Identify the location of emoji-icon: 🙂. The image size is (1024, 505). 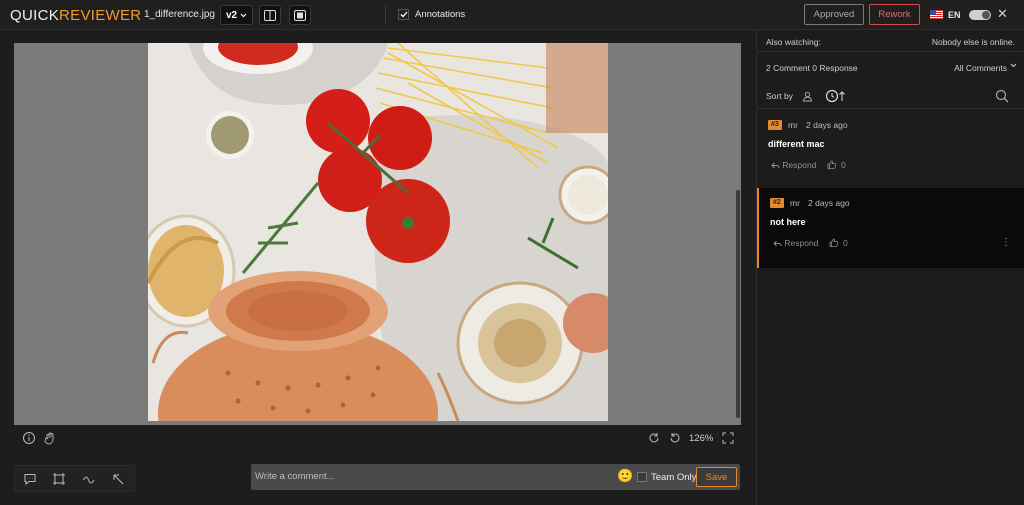
(625, 476).